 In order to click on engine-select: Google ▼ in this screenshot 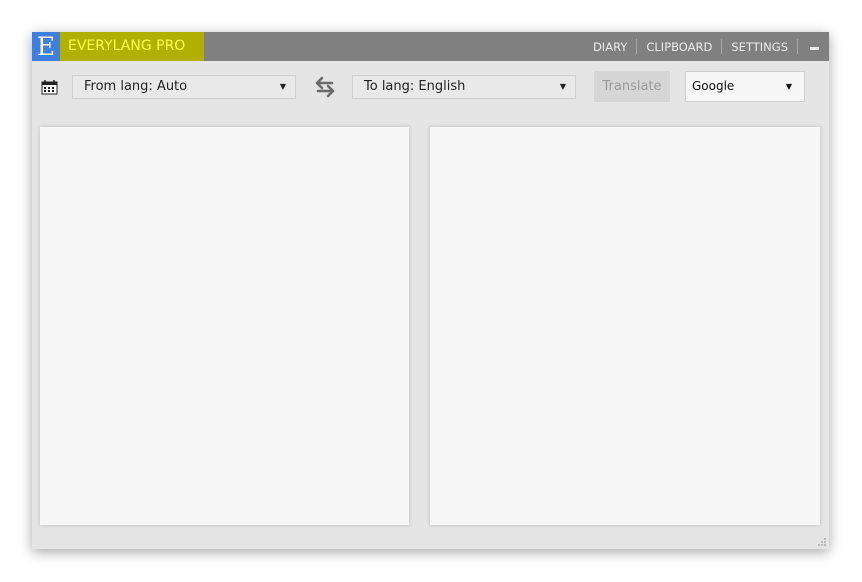, I will do `click(745, 86)`.